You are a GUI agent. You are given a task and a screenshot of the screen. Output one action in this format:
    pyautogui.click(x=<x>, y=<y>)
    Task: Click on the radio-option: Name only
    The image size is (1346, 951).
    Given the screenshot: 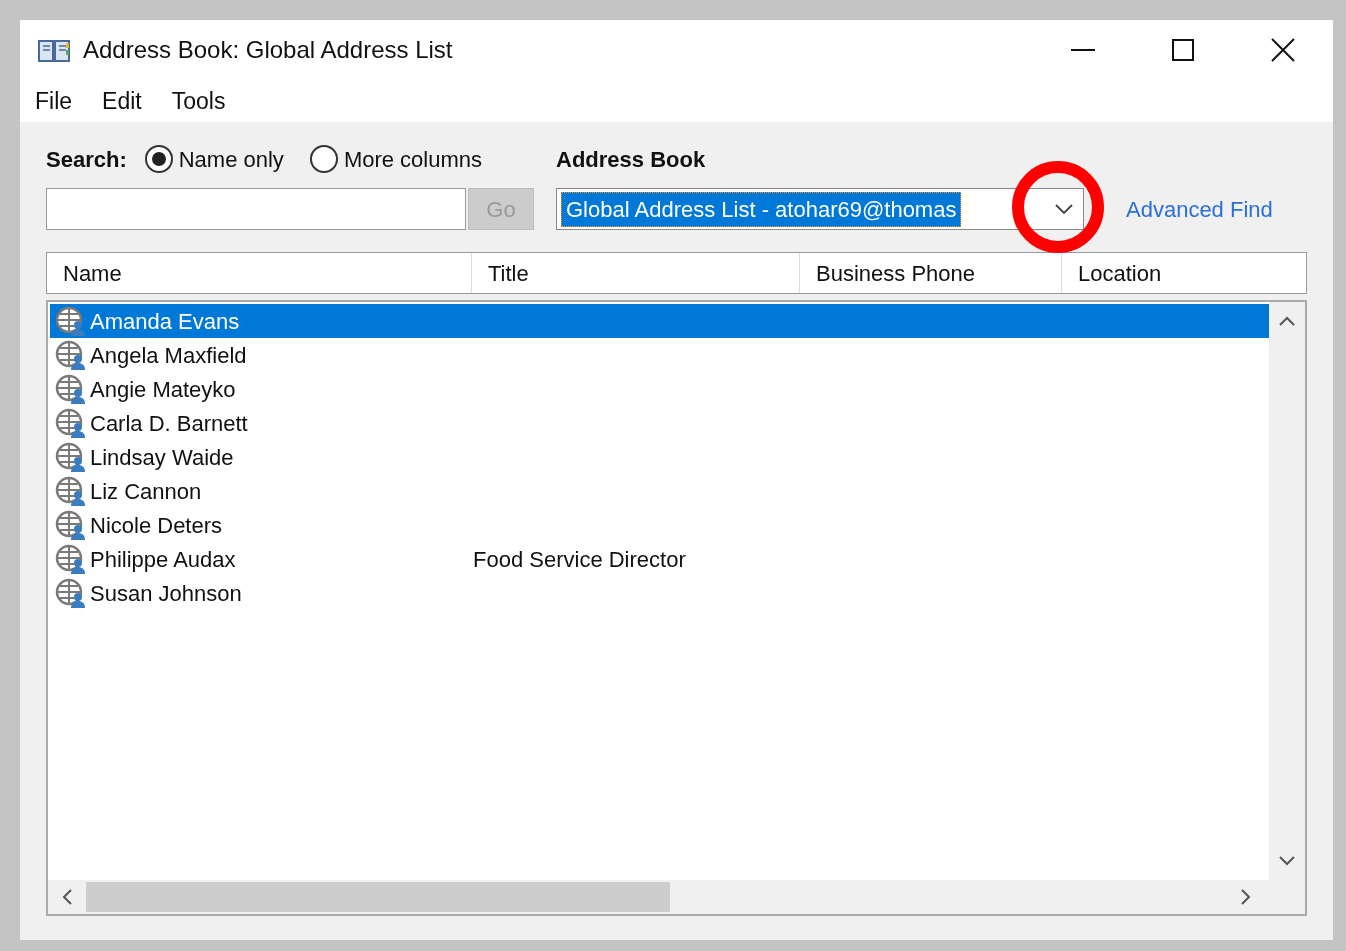 What is the action you would take?
    pyautogui.click(x=214, y=159)
    